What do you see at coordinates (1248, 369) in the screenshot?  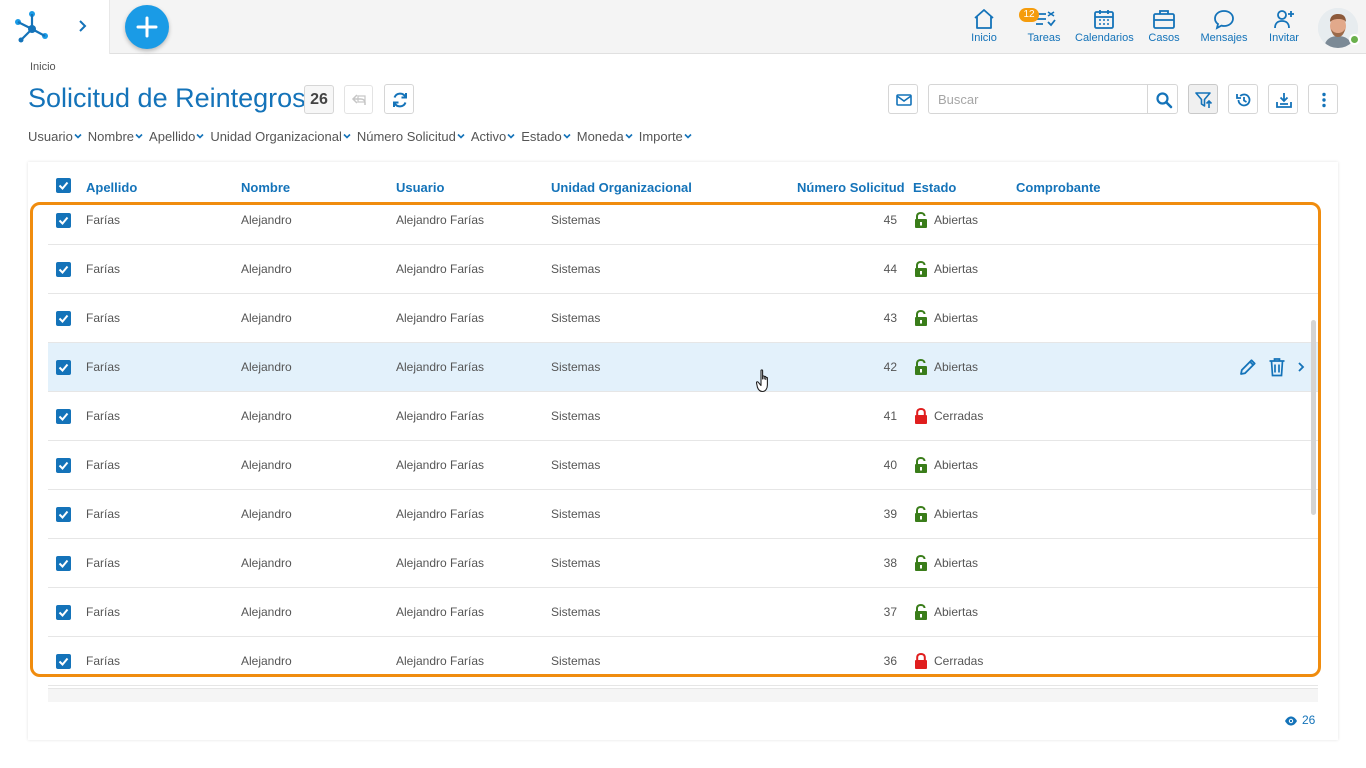 I see `edit-icon` at bounding box center [1248, 369].